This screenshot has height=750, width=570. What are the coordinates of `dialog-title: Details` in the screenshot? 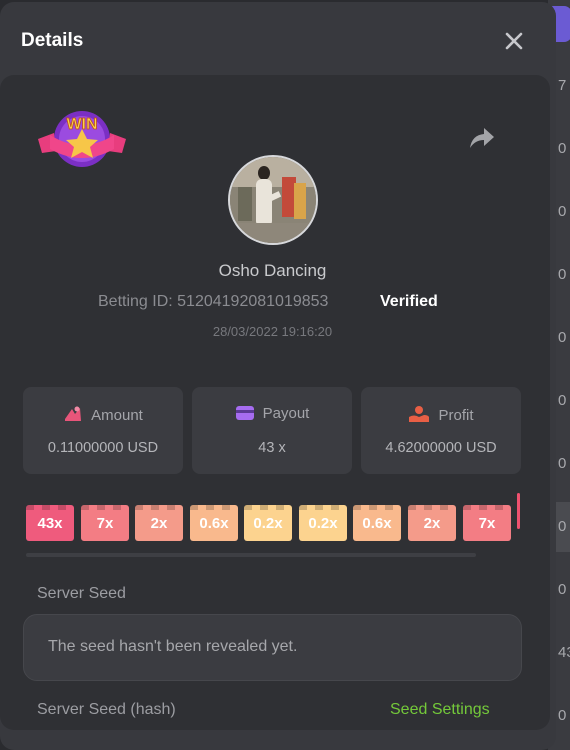 It's located at (52, 40).